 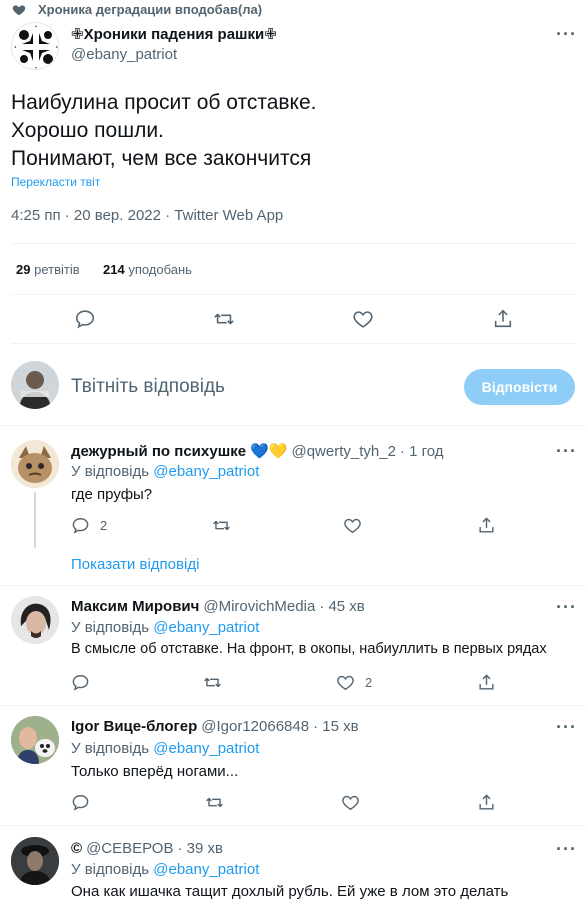 I want to click on tweet-text-line: Понимают, чем все закончится, so click(x=161, y=158).